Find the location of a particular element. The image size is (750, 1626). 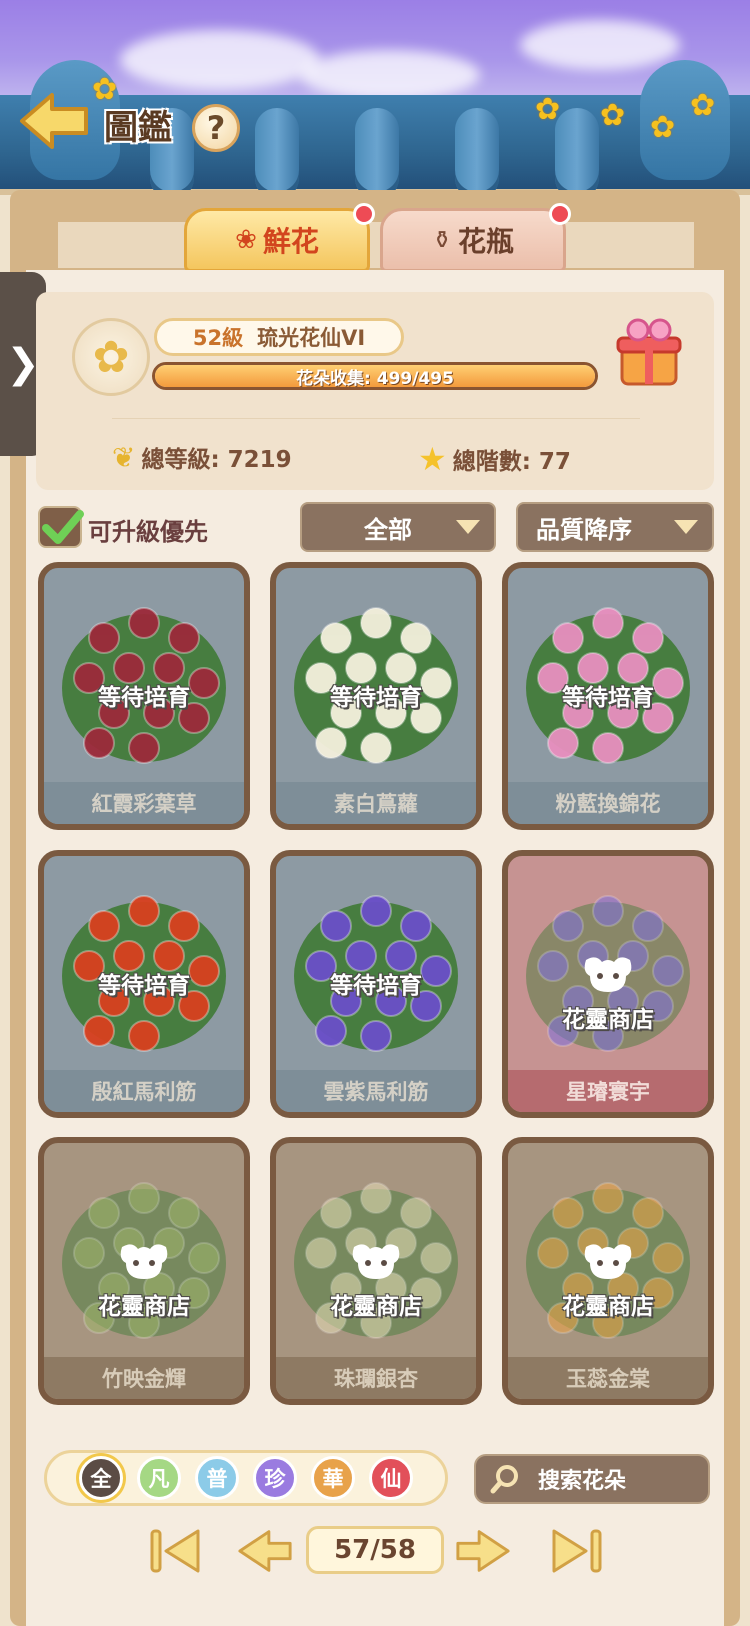

rarity-filter-3: 珍 is located at coordinates (275, 1478).